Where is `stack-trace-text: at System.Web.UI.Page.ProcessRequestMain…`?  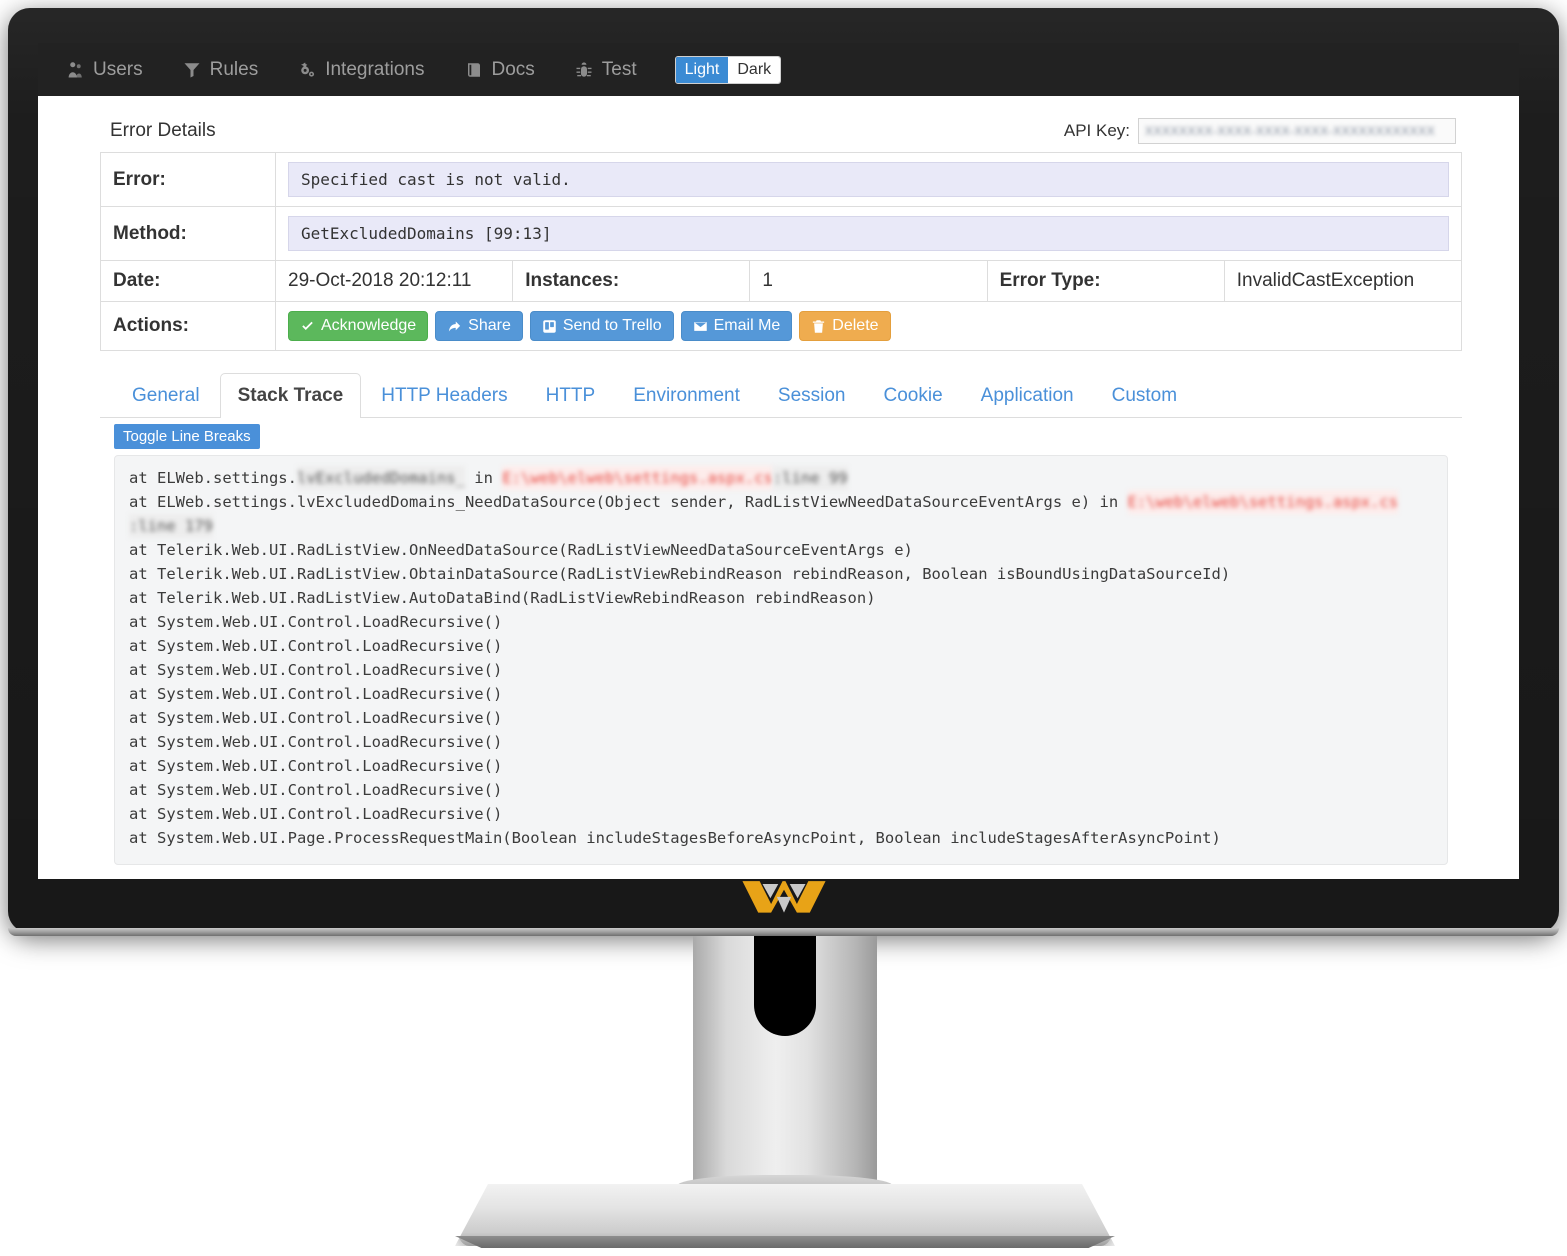
stack-trace-text: at System.Web.UI.Page.ProcessRequestMain… is located at coordinates (675, 838).